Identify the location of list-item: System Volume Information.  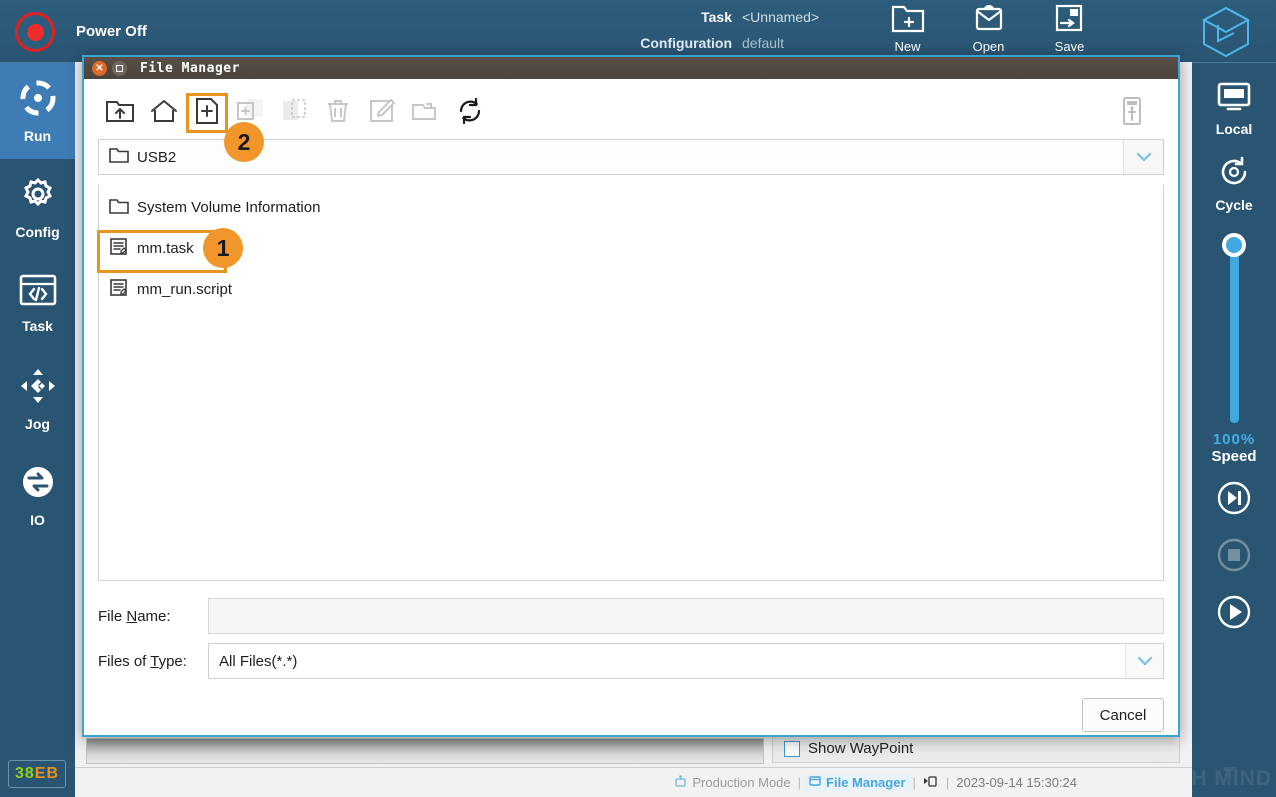
(631, 207).